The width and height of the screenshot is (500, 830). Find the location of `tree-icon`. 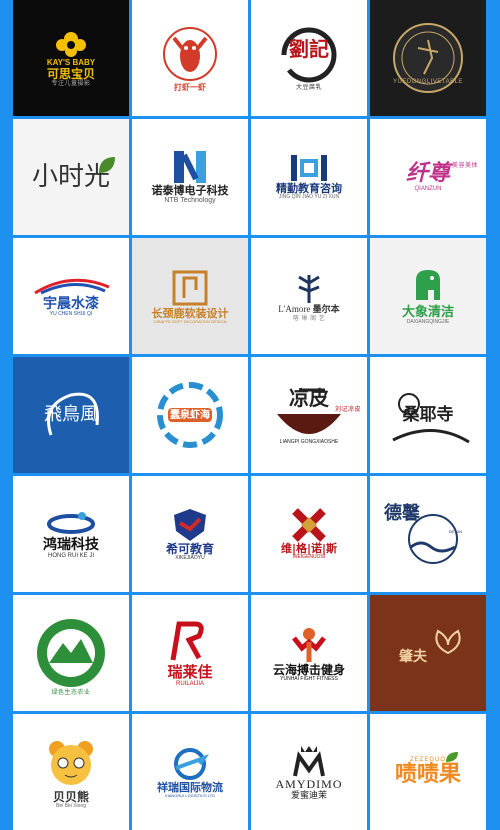

tree-icon is located at coordinates (309, 289).